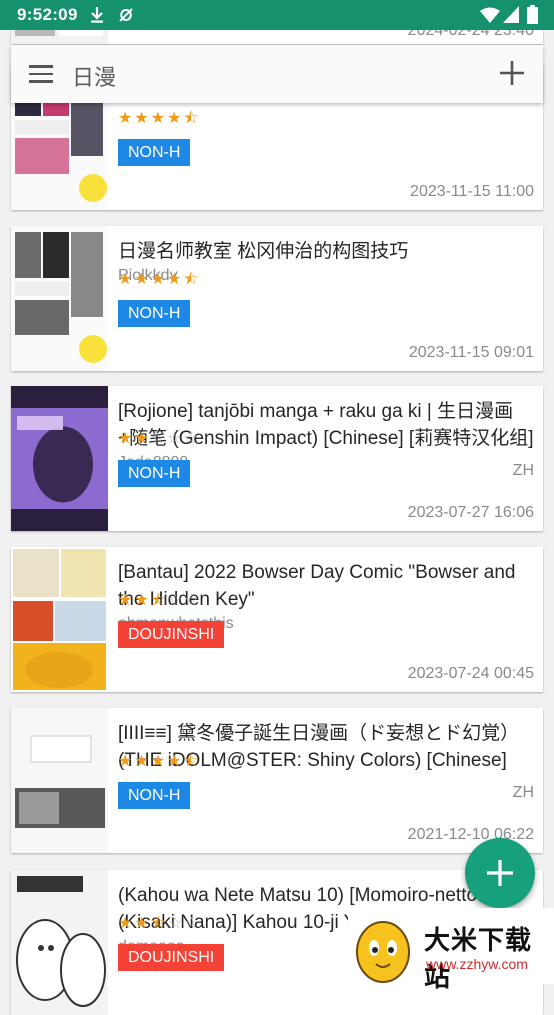 The image size is (554, 1015). I want to click on add-icon, so click(512, 73).